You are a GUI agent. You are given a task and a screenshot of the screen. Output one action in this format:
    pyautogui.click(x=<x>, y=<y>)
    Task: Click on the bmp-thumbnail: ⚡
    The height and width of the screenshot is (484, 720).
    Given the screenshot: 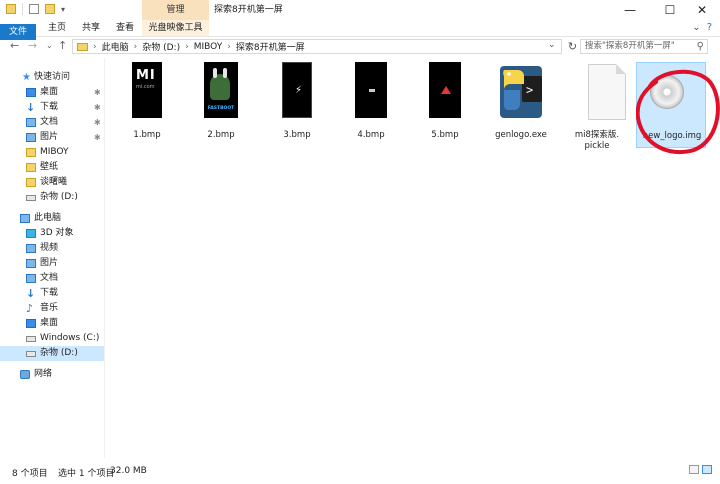 What is the action you would take?
    pyautogui.click(x=297, y=90)
    